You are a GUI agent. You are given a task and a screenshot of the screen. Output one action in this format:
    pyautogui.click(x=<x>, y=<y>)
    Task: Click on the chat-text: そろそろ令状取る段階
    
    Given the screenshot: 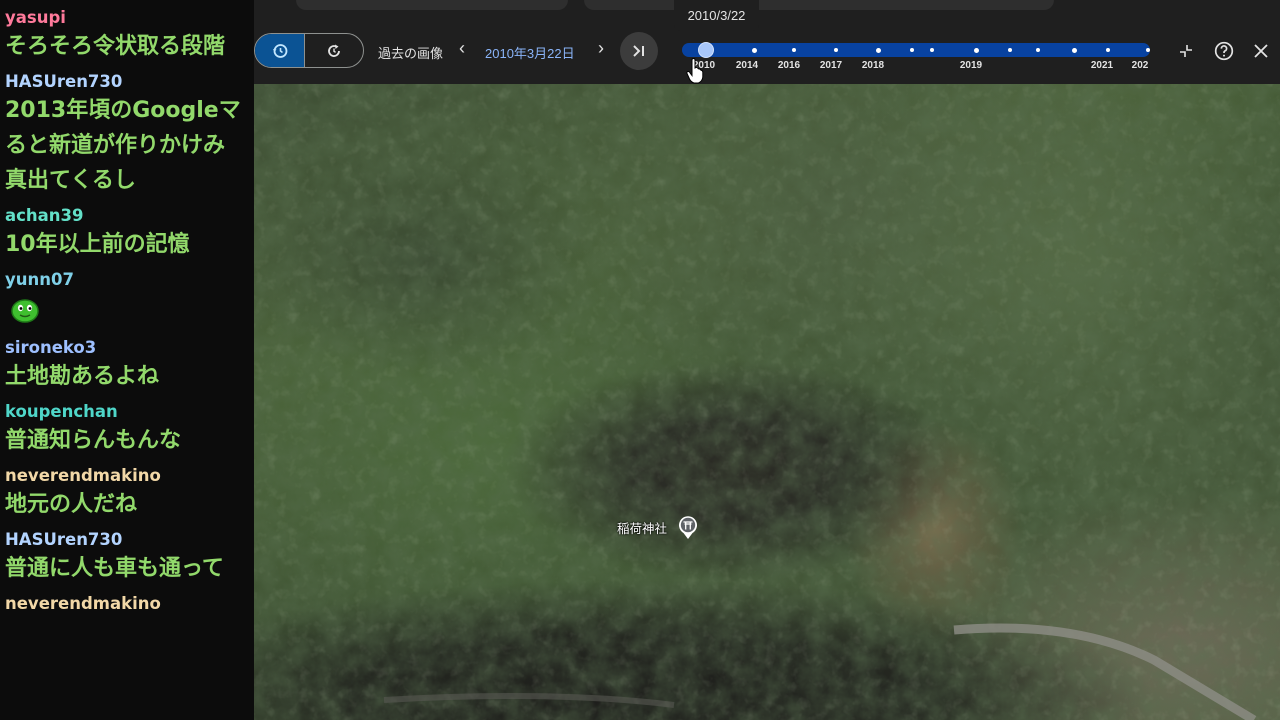 What is the action you would take?
    pyautogui.click(x=115, y=46)
    